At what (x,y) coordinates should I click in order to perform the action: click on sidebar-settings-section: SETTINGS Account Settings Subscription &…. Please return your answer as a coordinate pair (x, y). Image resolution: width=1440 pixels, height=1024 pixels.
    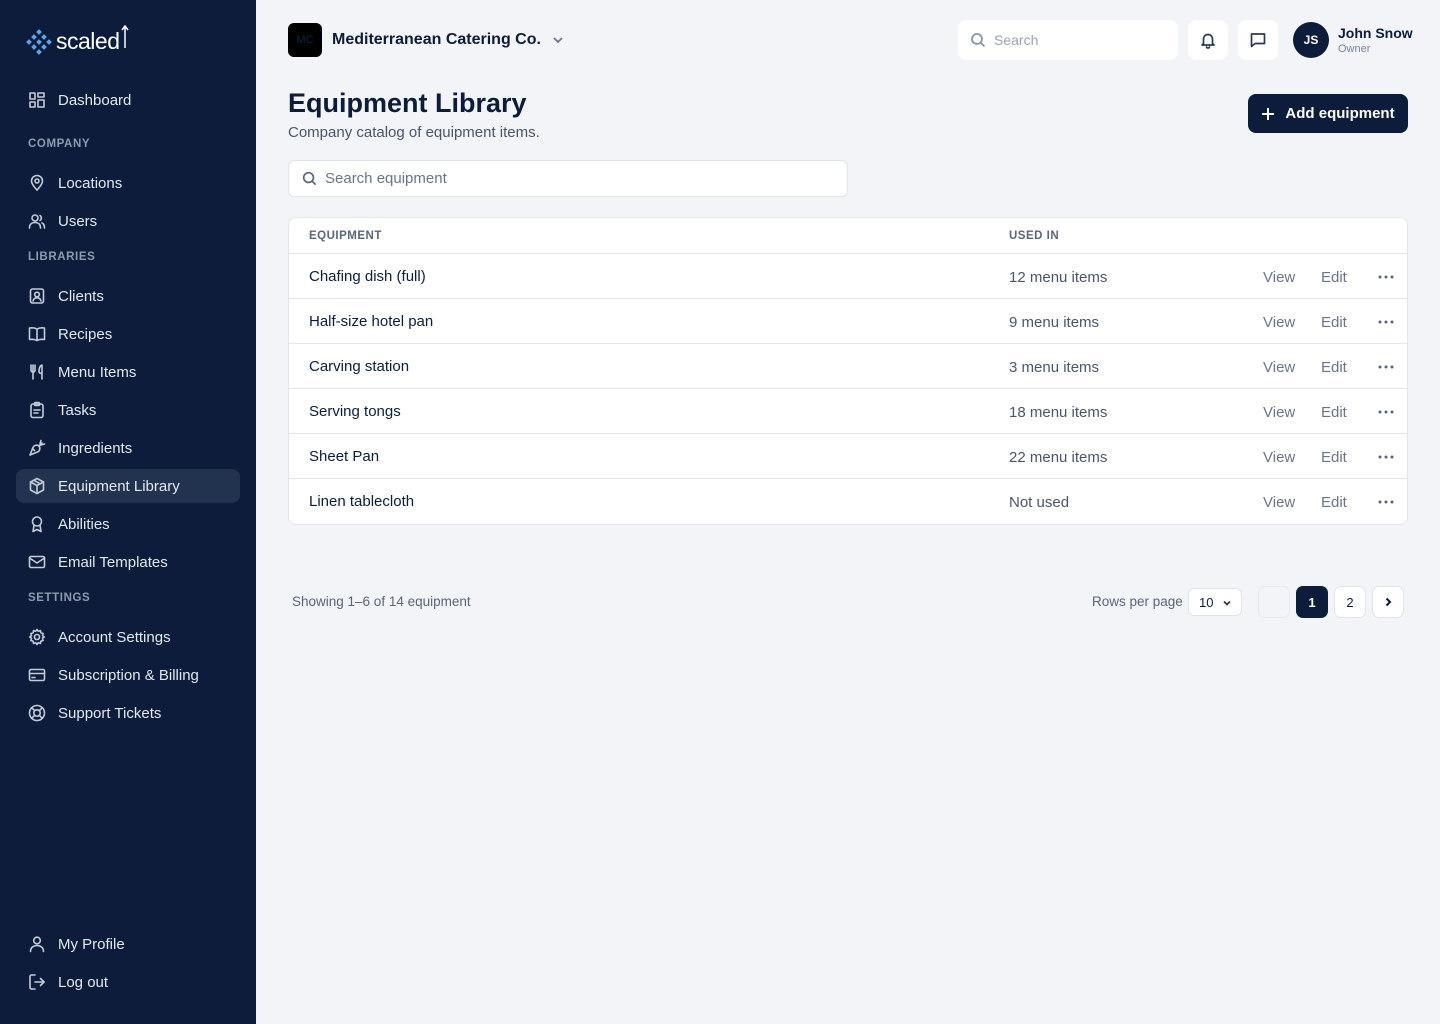
    Looking at the image, I should click on (128, 661).